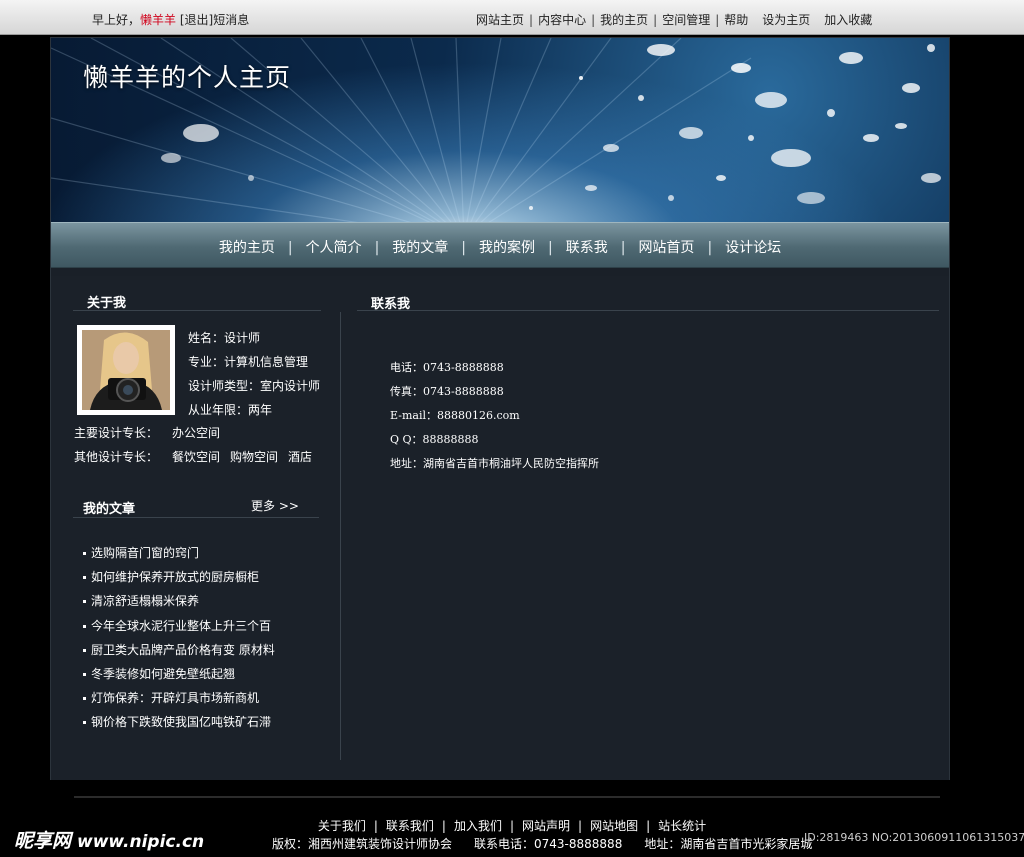  What do you see at coordinates (141, 842) in the screenshot?
I see `watermark-url: www.nipic.cn` at bounding box center [141, 842].